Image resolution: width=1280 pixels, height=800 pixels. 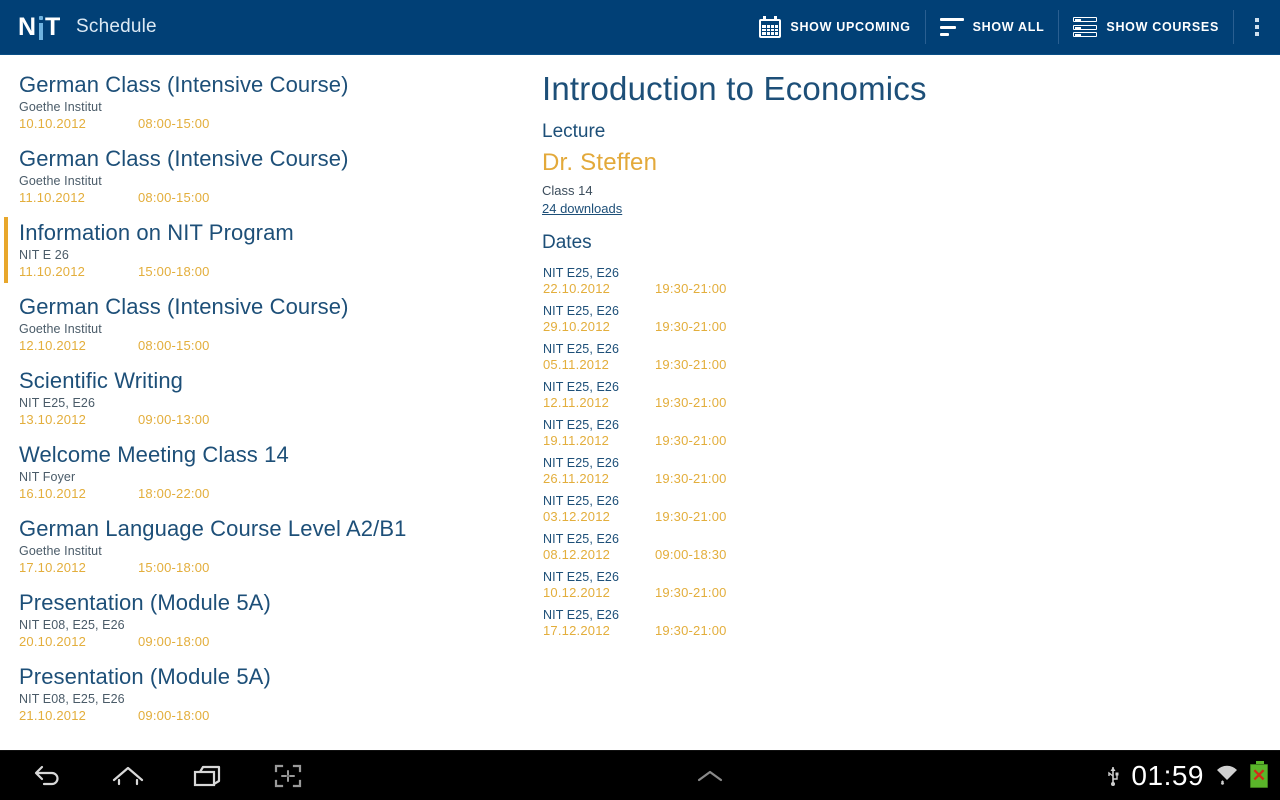 I want to click on date-item: NIT E25, E26 10.12.2012 19:30-21:00, so click(x=899, y=585).